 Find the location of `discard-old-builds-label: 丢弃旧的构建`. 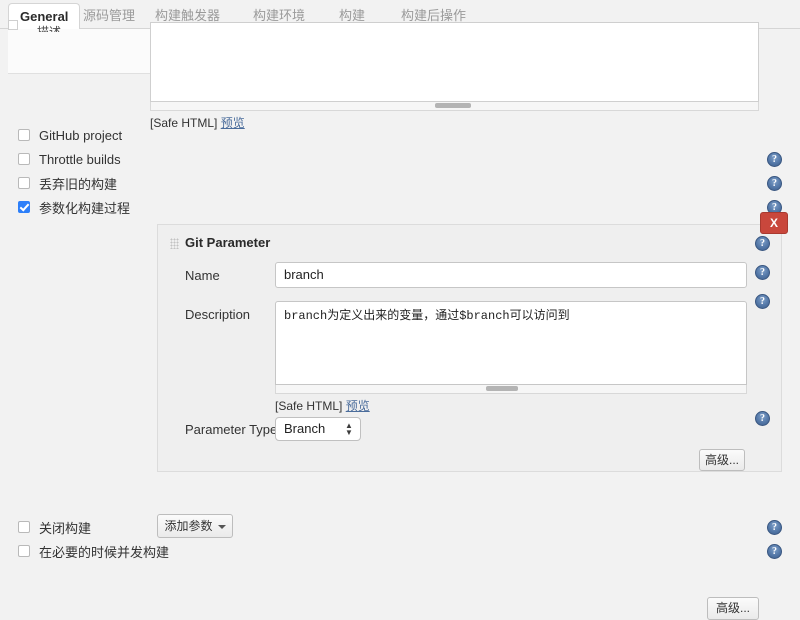

discard-old-builds-label: 丢弃旧的构建 is located at coordinates (78, 184).